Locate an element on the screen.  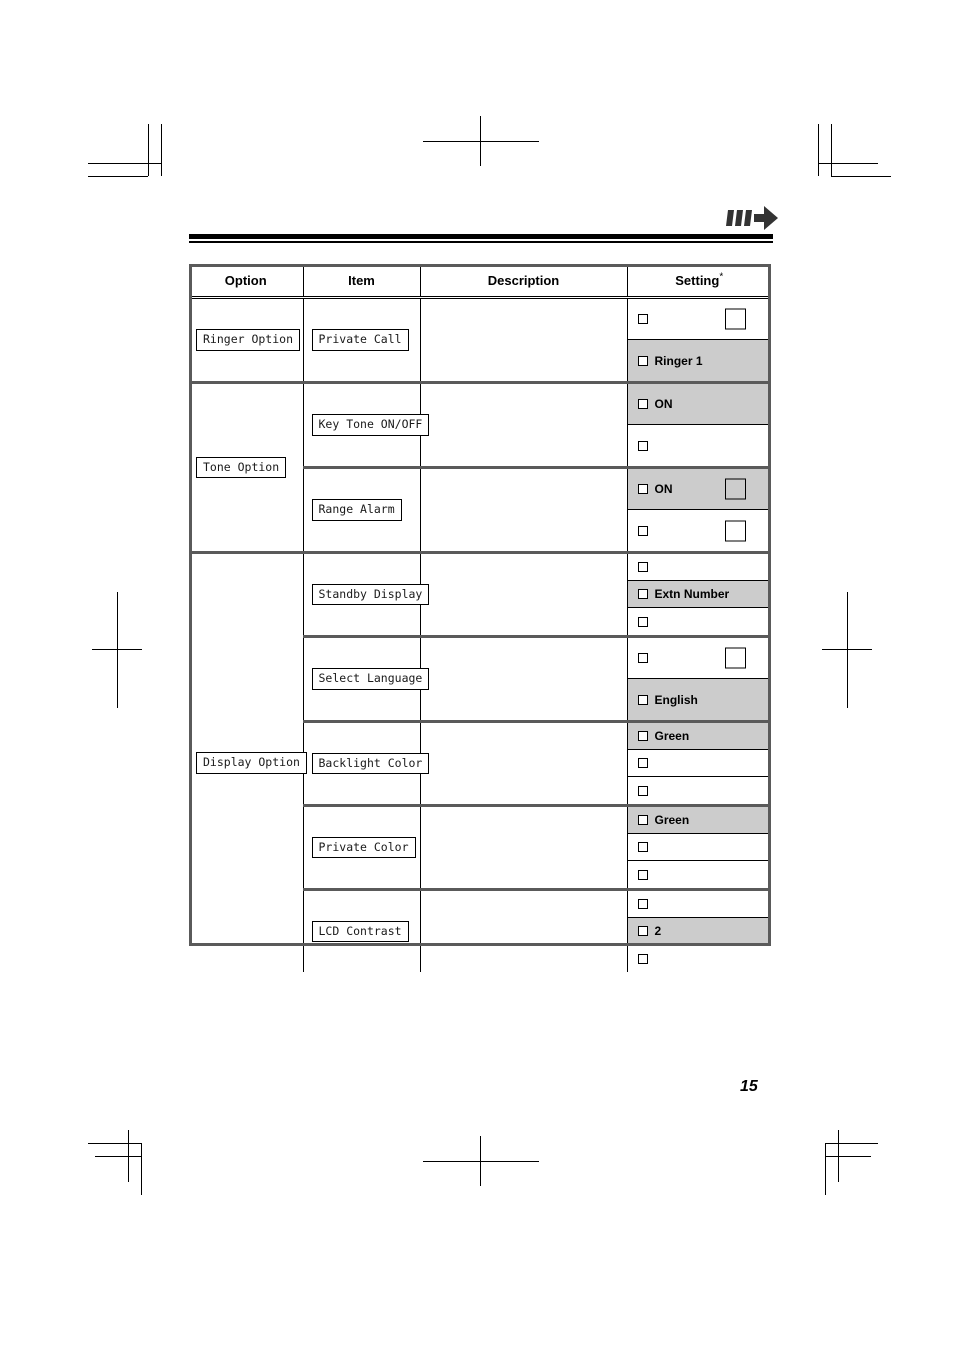
option-label-box: Ringer Option is located at coordinates (248, 340).